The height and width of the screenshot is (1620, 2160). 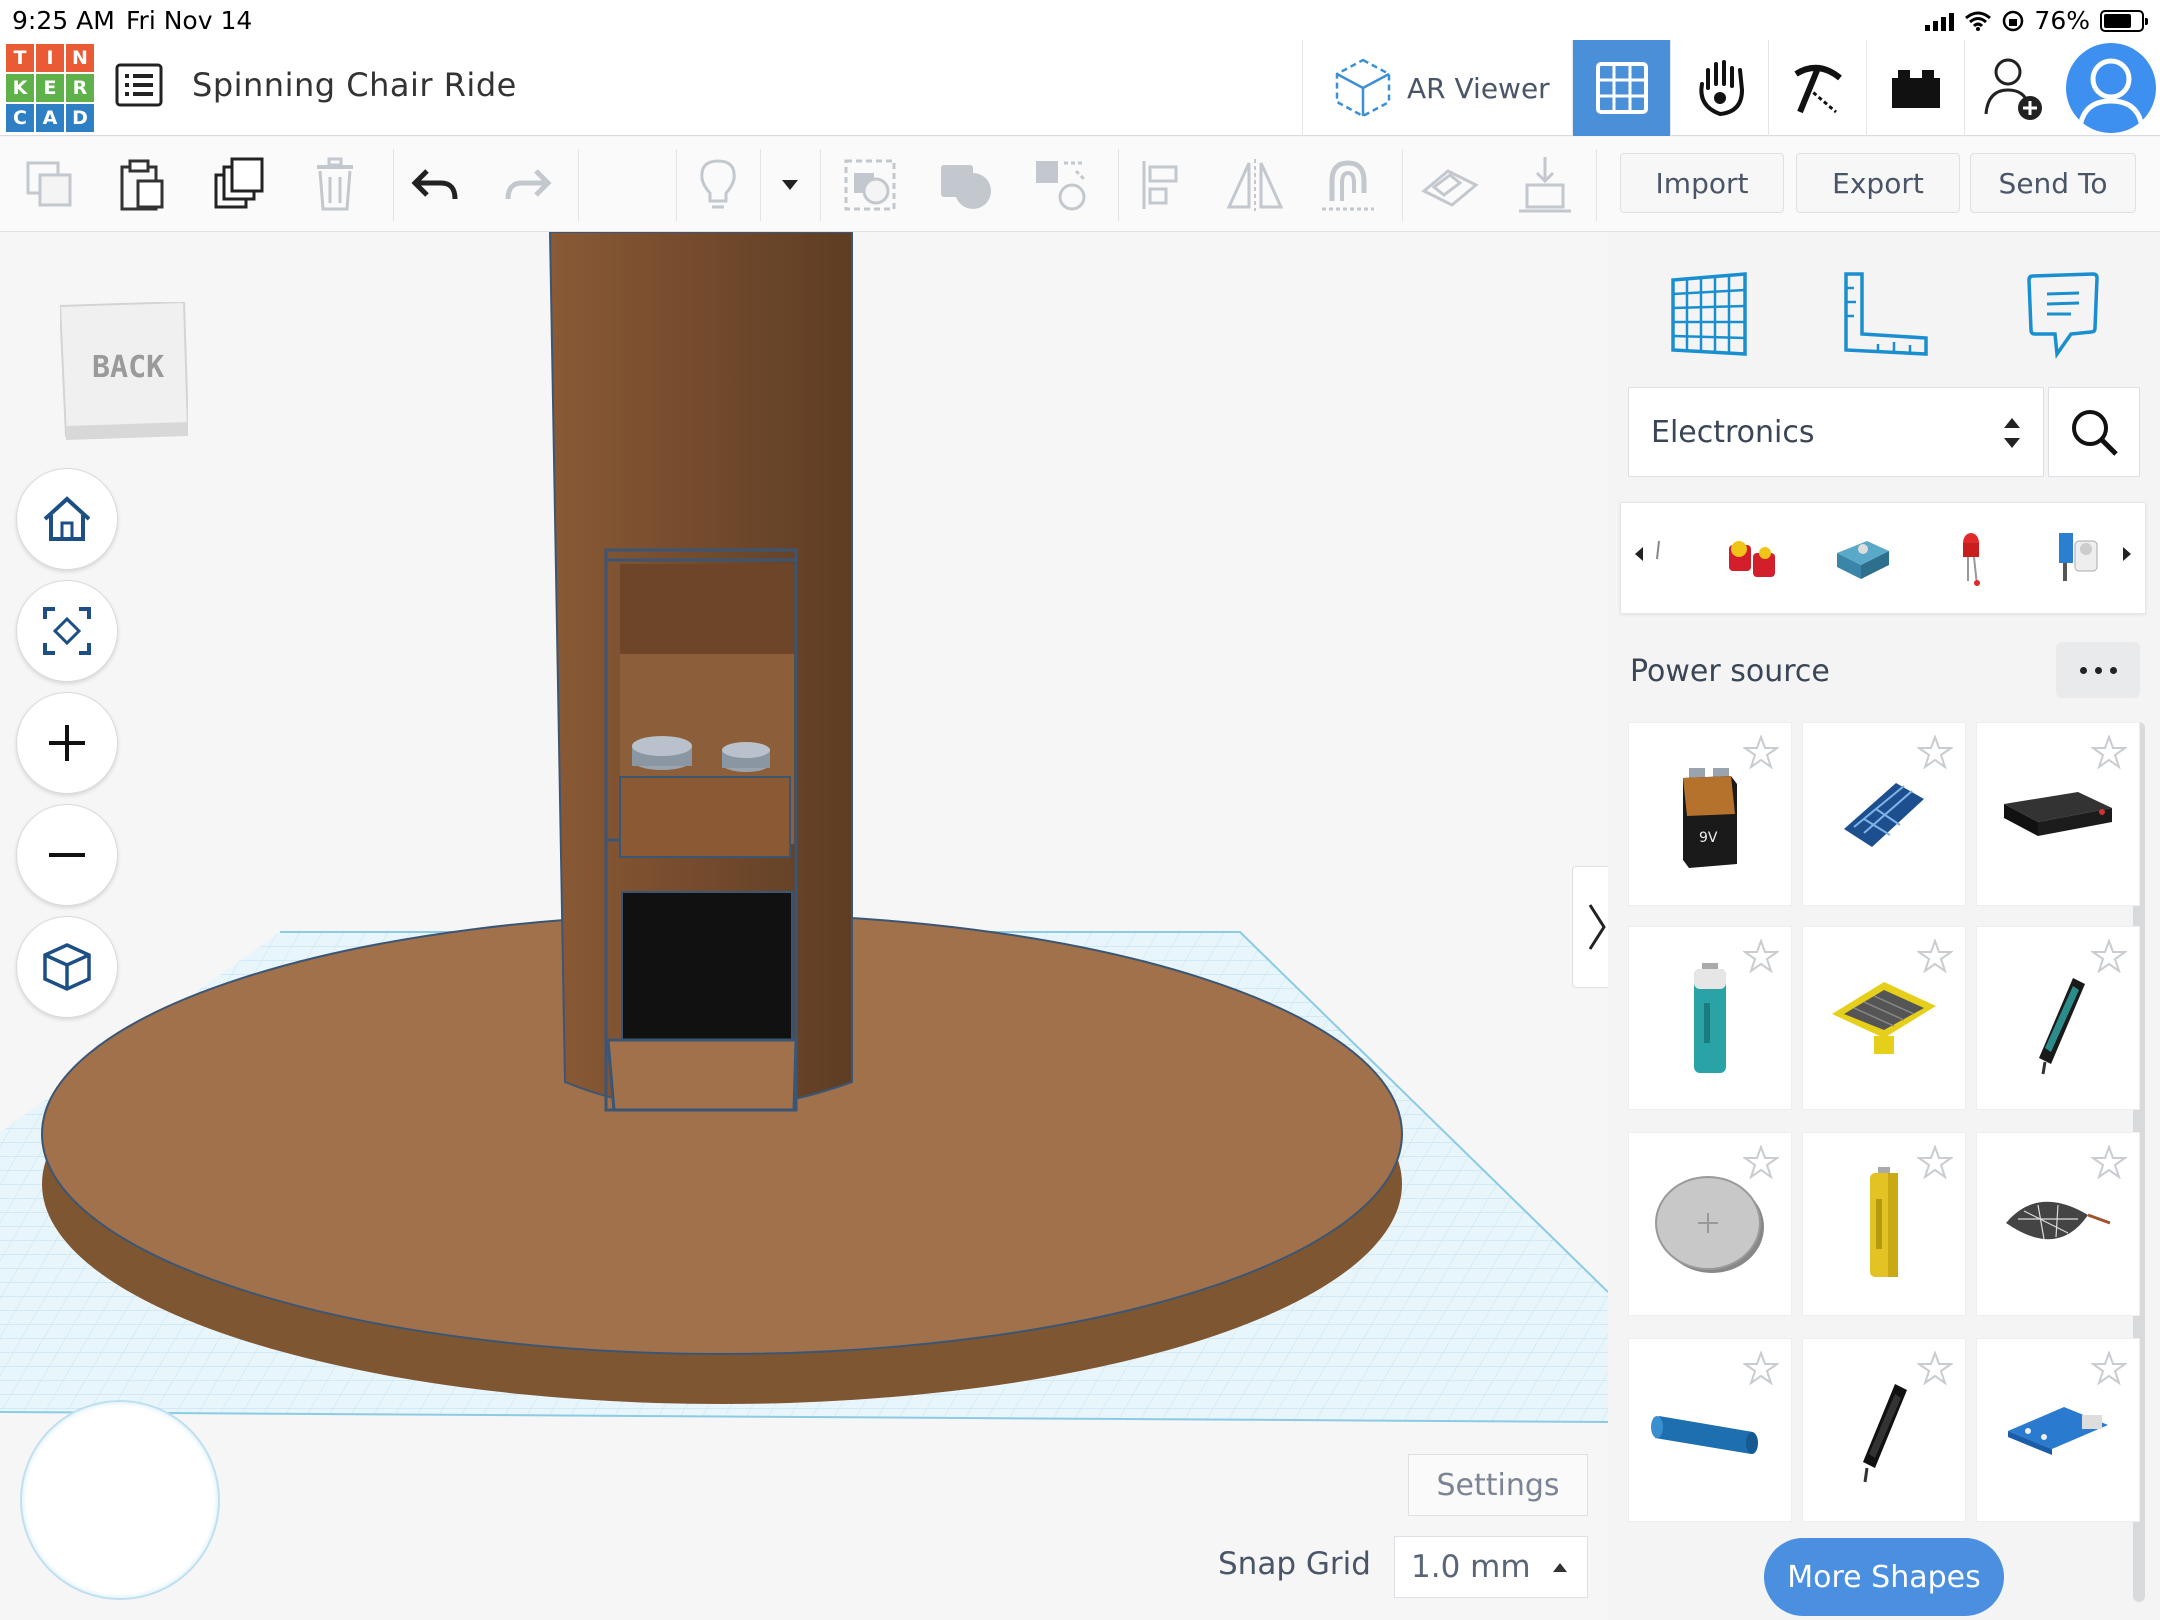 I want to click on carousel-item-partial, so click(x=1659, y=559).